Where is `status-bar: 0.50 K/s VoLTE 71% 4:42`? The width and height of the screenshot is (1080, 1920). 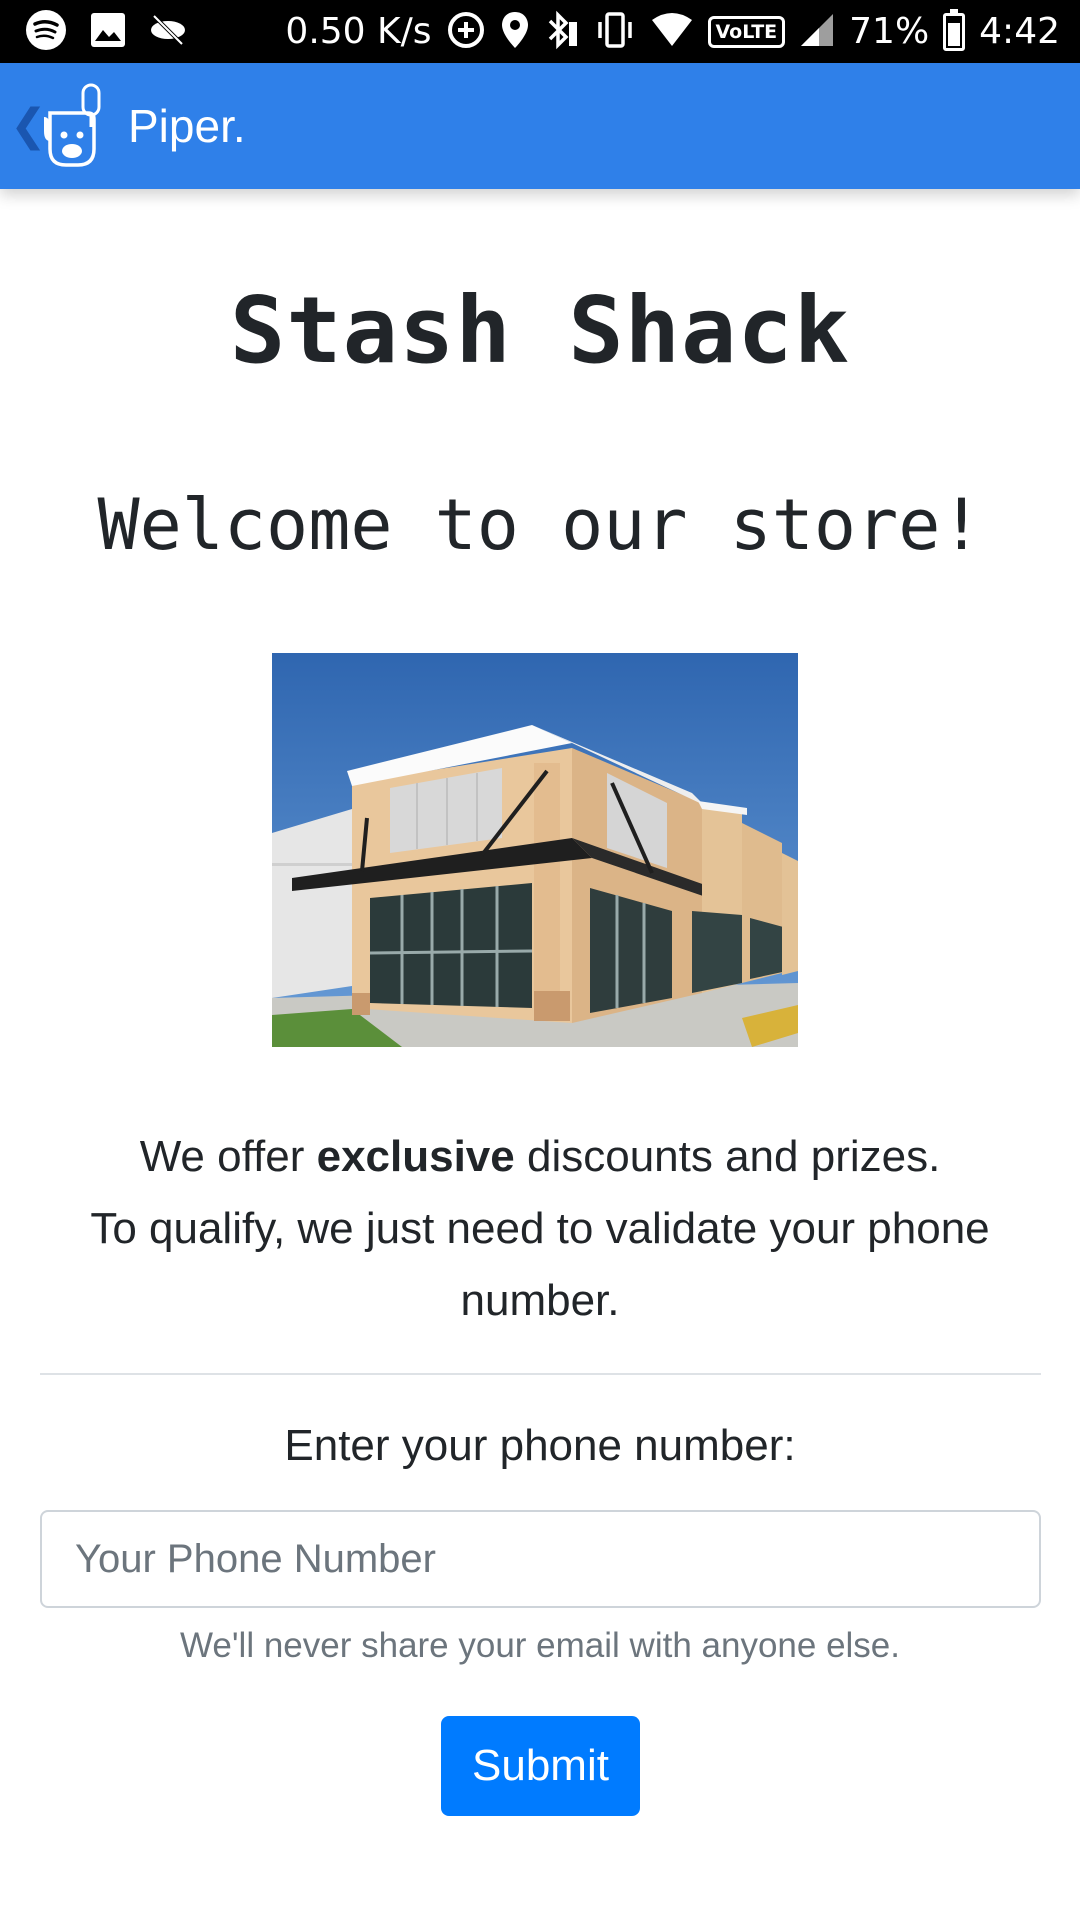
status-bar: 0.50 K/s VoLTE 71% 4:42 is located at coordinates (540, 31).